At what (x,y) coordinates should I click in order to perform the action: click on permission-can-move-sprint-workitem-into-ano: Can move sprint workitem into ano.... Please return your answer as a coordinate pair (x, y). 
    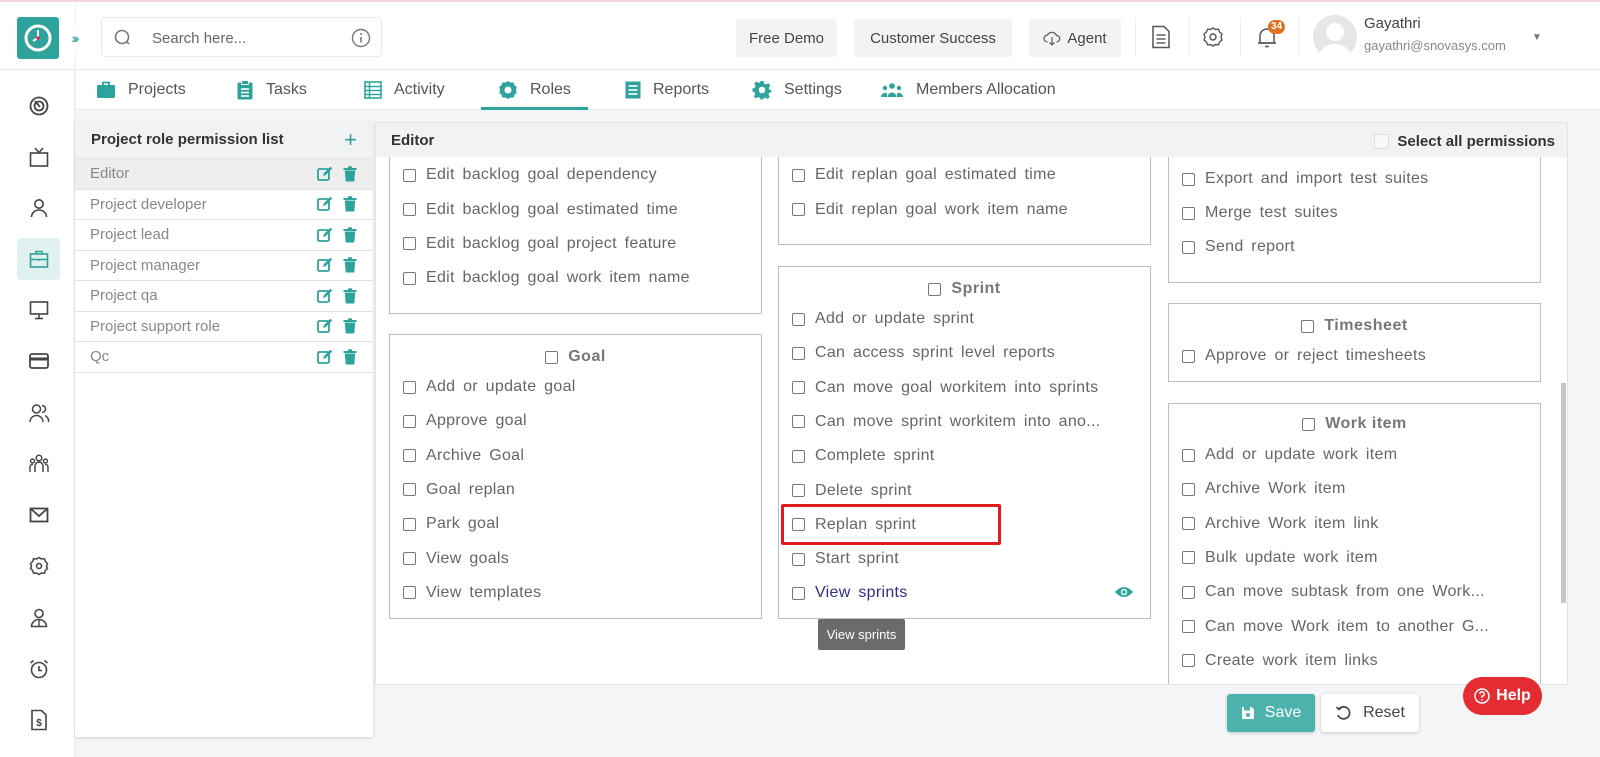
    Looking at the image, I should click on (946, 422).